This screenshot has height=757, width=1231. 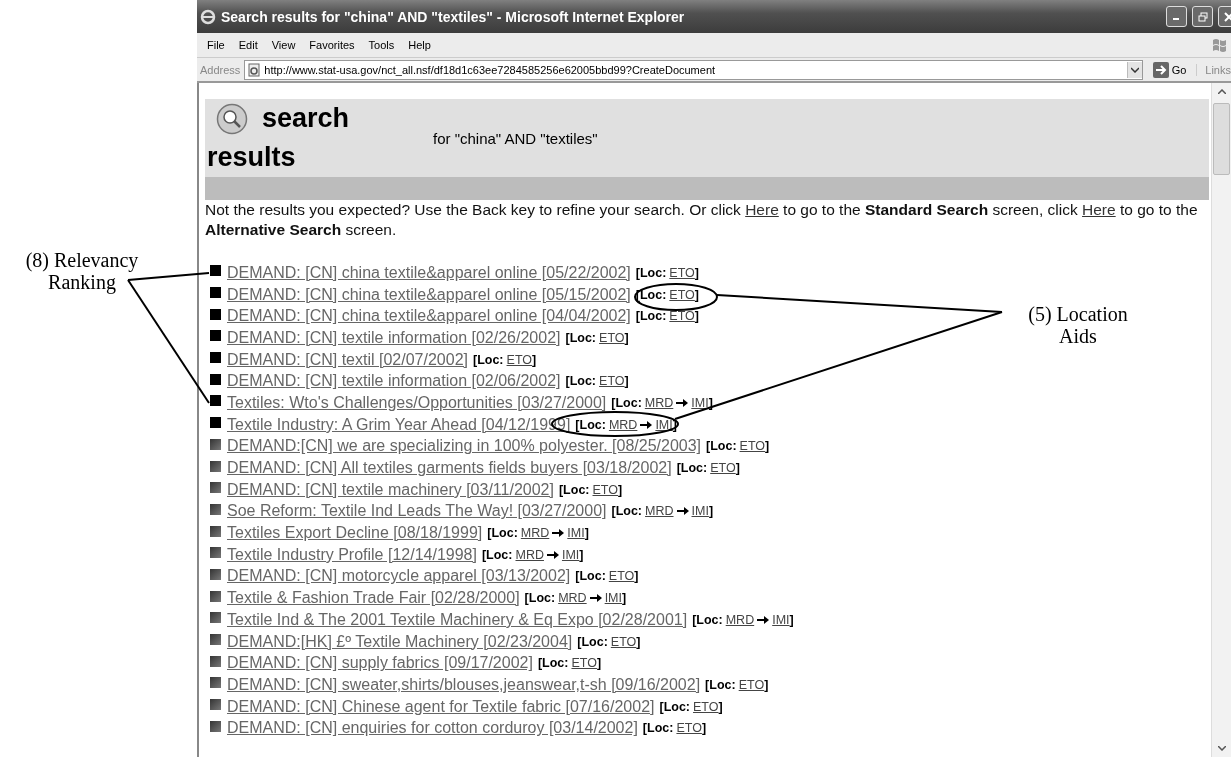 I want to click on result-link: Soe Reform: Textile Ind Leads The Way! [03/27/2000], so click(x=417, y=511).